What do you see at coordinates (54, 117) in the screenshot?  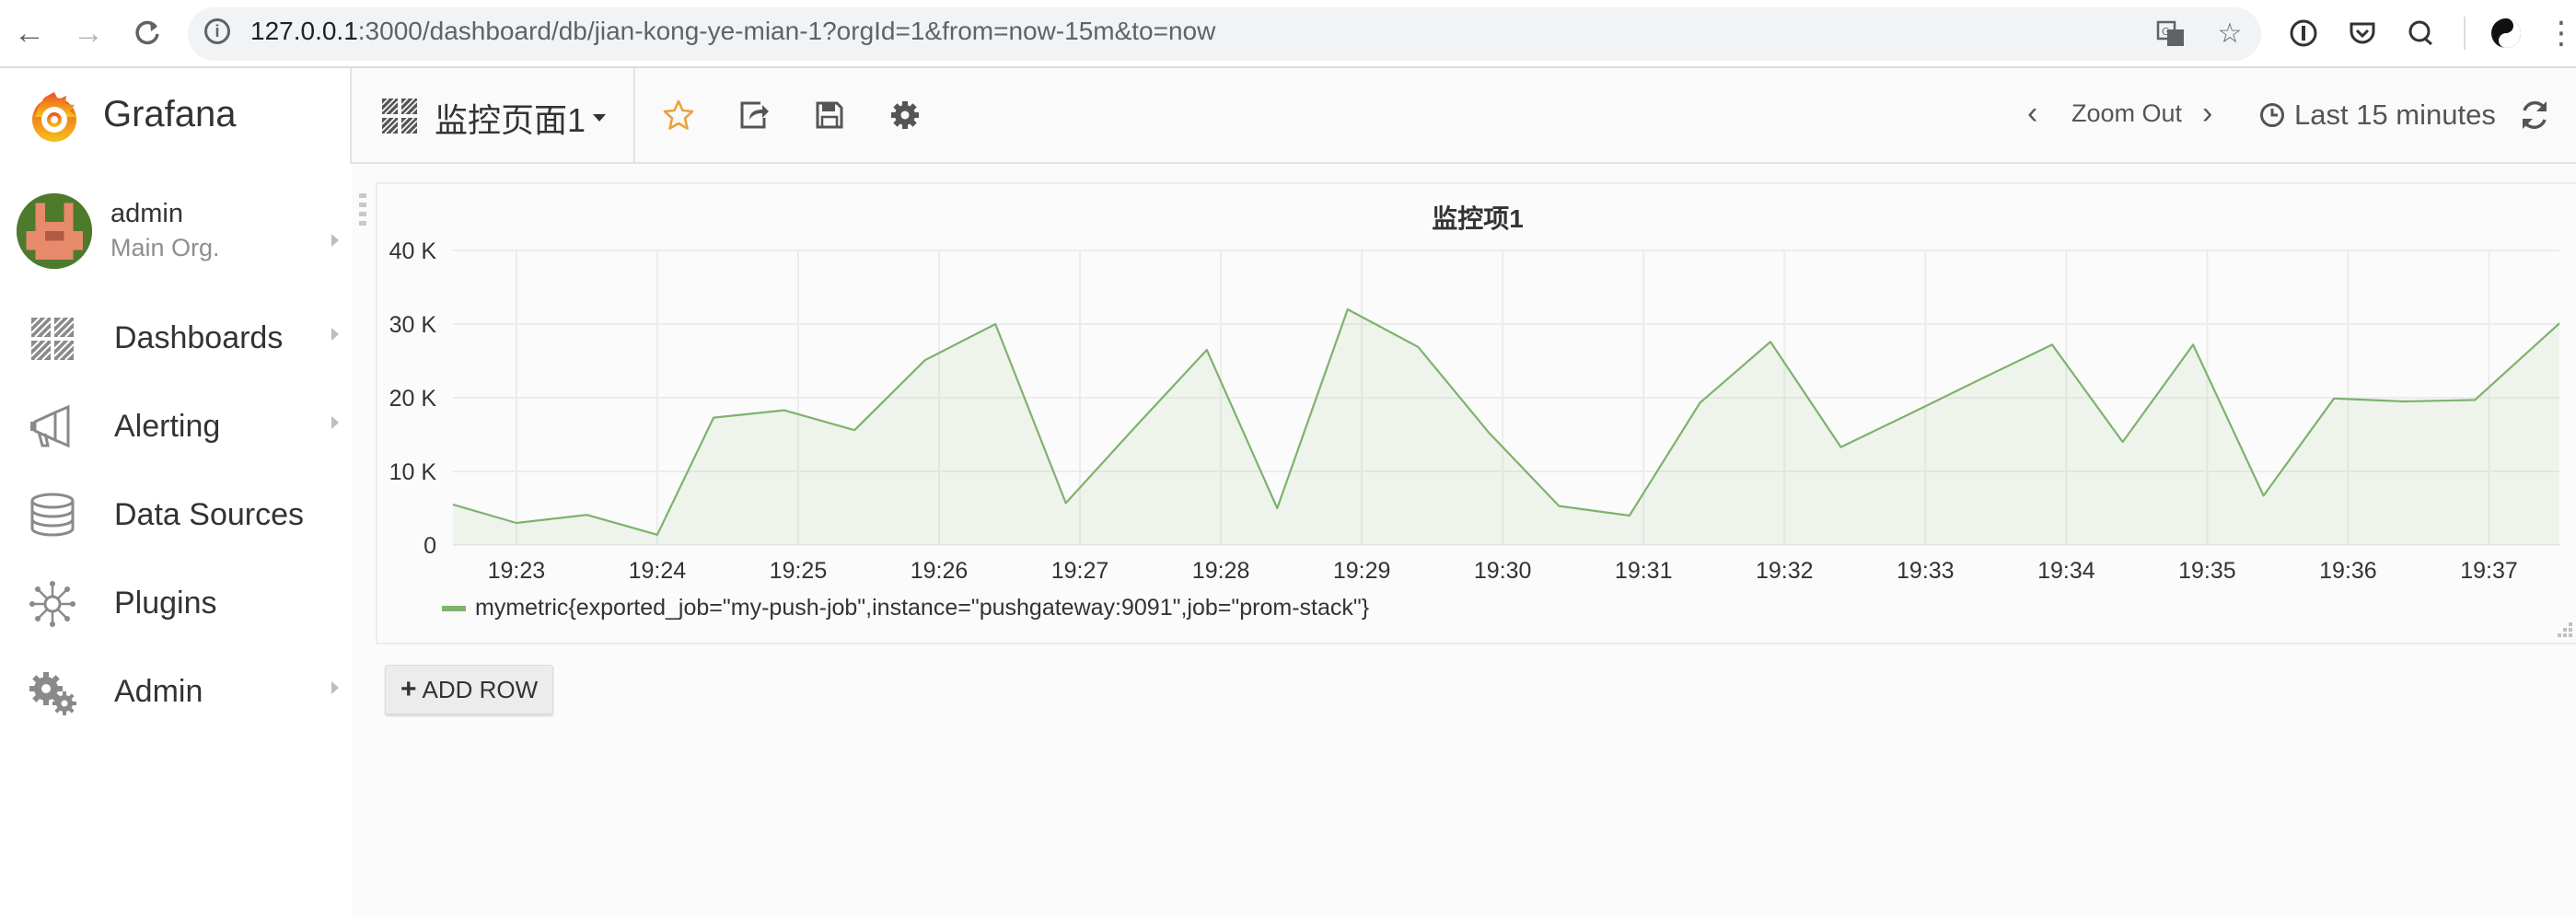 I see `grafana-logo-icon` at bounding box center [54, 117].